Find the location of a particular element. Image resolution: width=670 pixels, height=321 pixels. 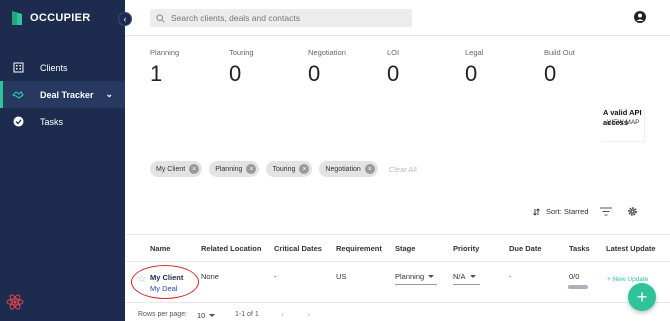

column-header: Requirement is located at coordinates (359, 248).